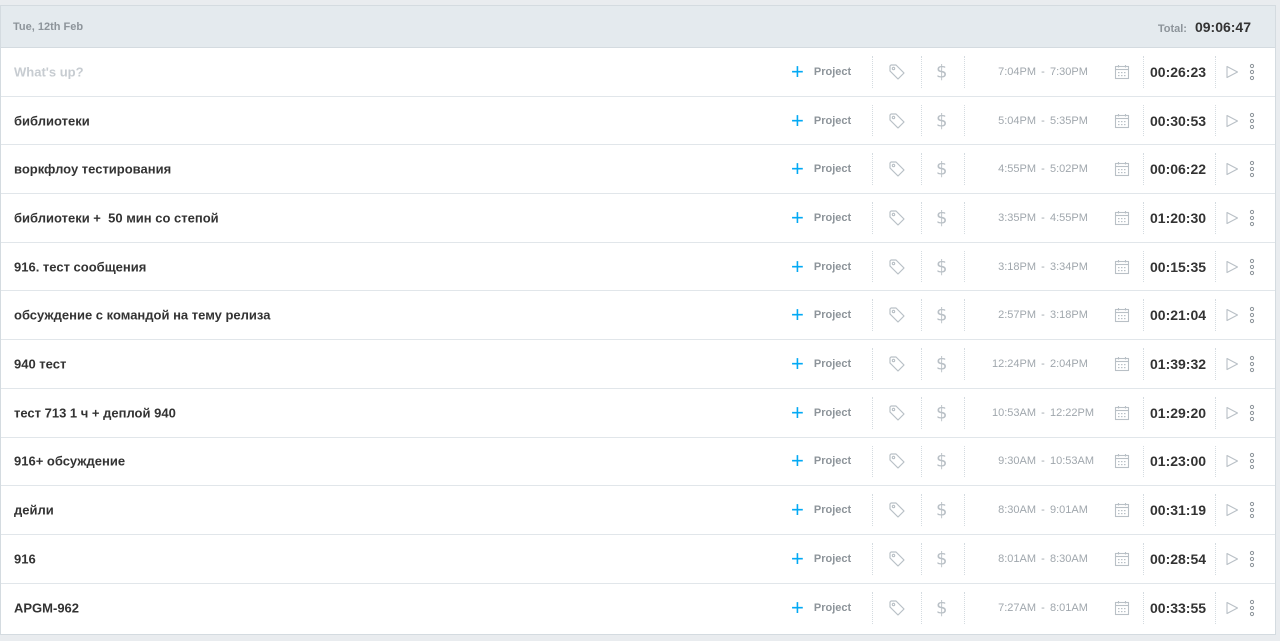  What do you see at coordinates (1178, 559) in the screenshot?
I see `entry-duration: 00:28:54` at bounding box center [1178, 559].